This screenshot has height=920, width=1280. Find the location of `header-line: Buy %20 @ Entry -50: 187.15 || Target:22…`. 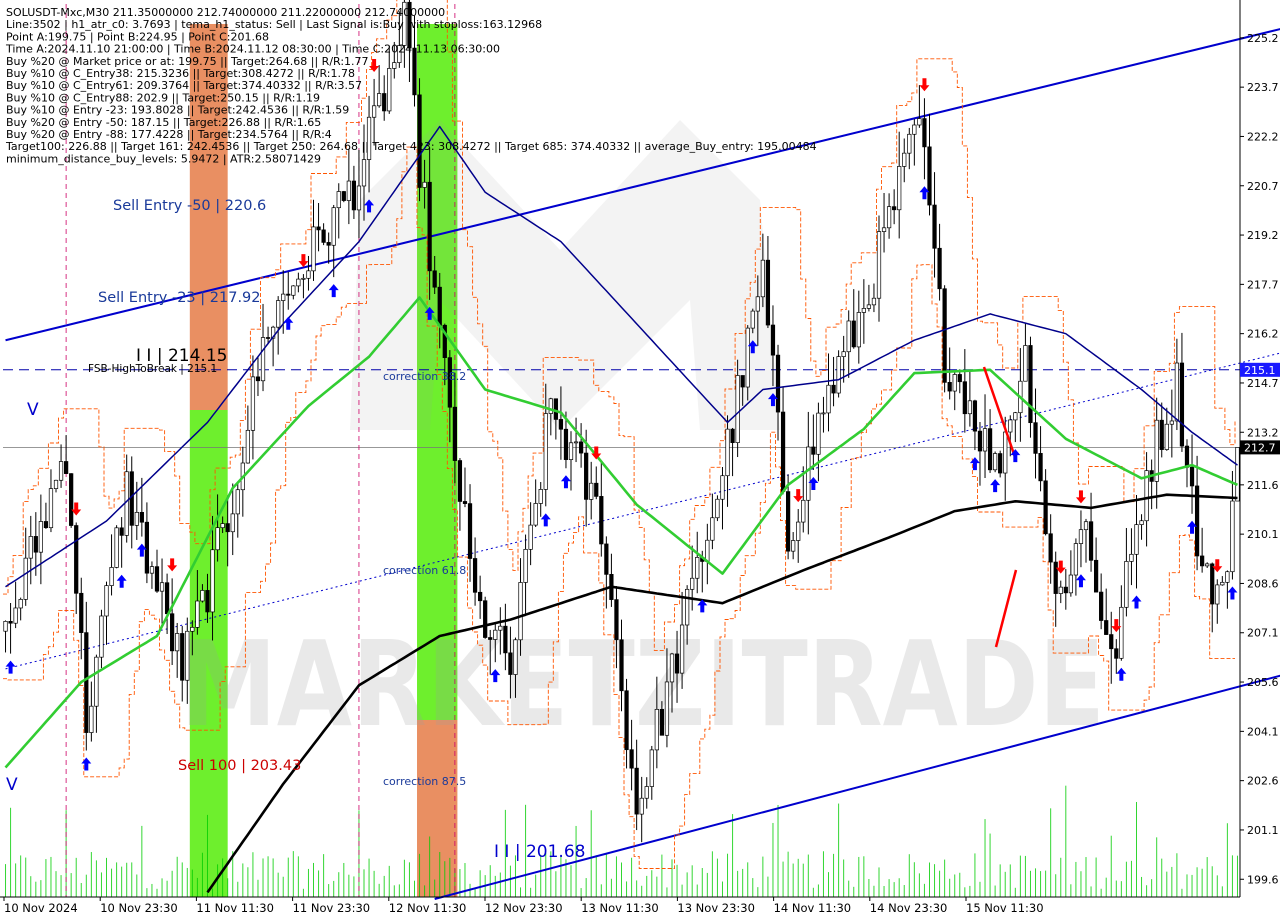

header-line: Buy %20 @ Entry -50: 187.15 || Target:22… is located at coordinates (163, 122).